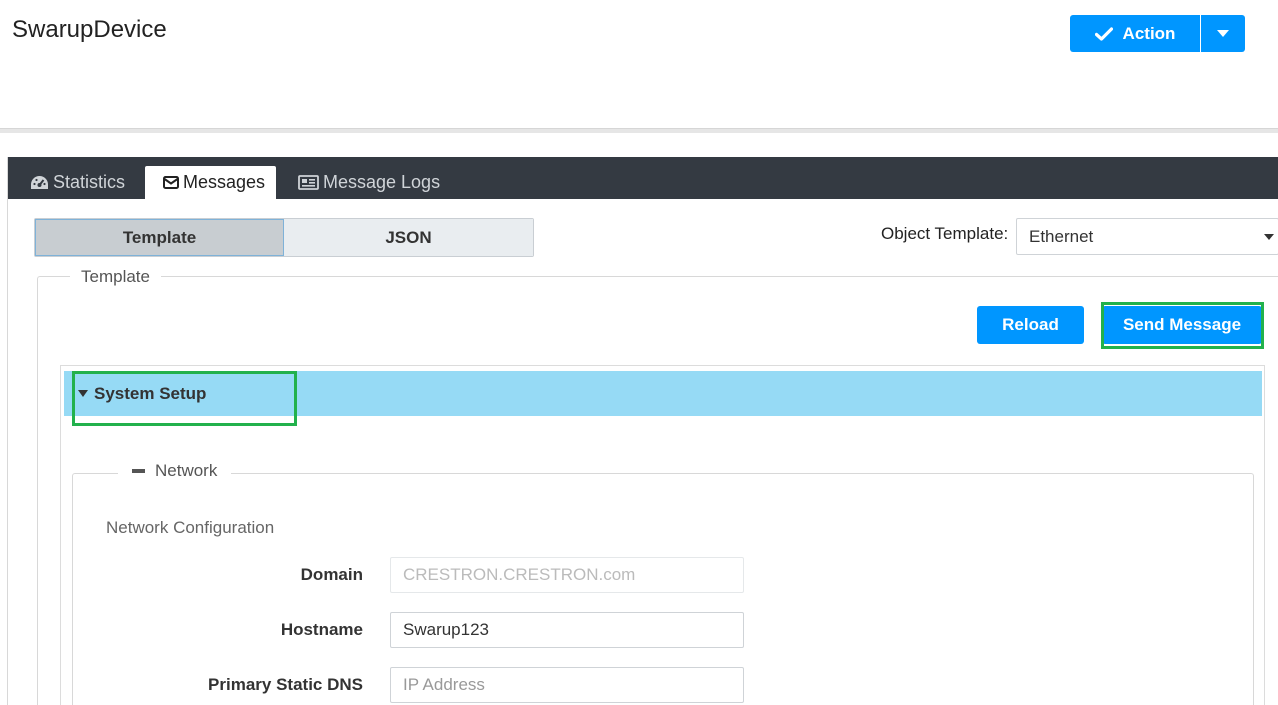  What do you see at coordinates (138, 471) in the screenshot?
I see `collapse-icon` at bounding box center [138, 471].